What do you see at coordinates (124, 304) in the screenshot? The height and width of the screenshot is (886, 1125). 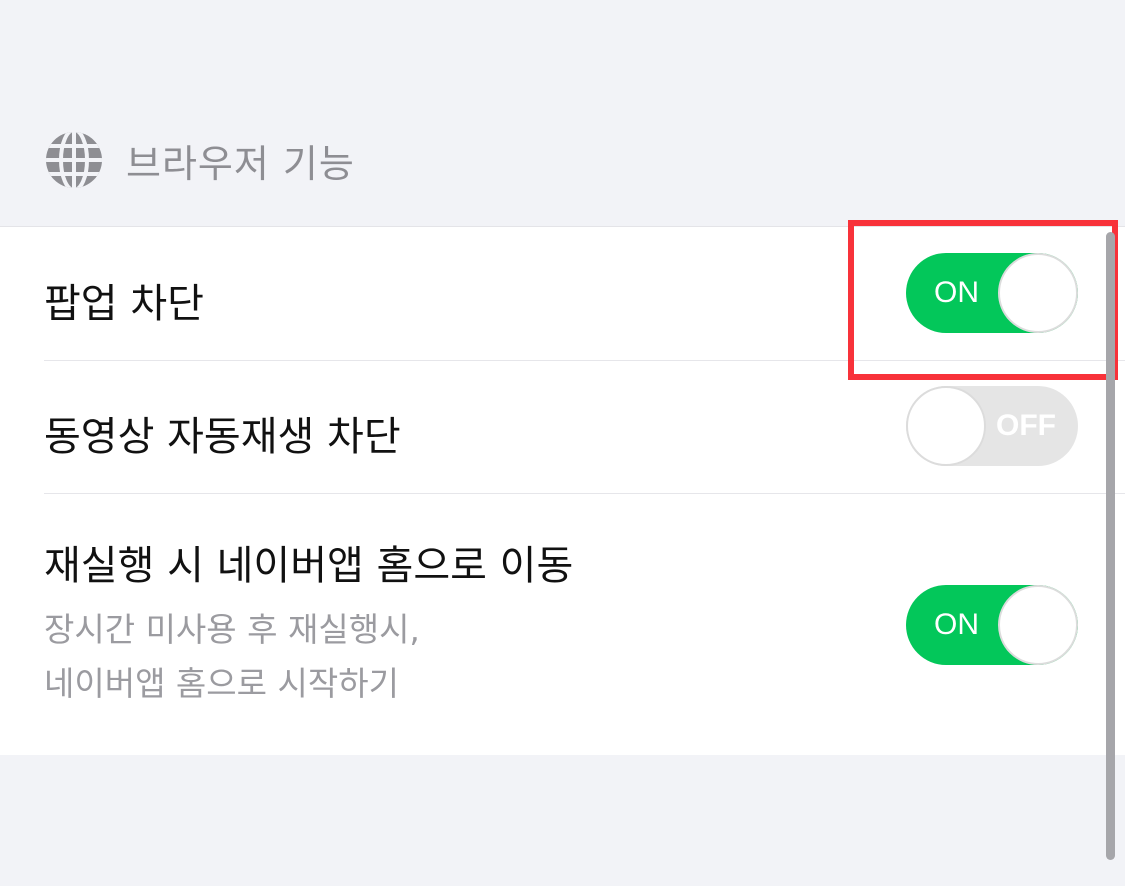 I see `setting-label-popup-block: 팝업 차단` at bounding box center [124, 304].